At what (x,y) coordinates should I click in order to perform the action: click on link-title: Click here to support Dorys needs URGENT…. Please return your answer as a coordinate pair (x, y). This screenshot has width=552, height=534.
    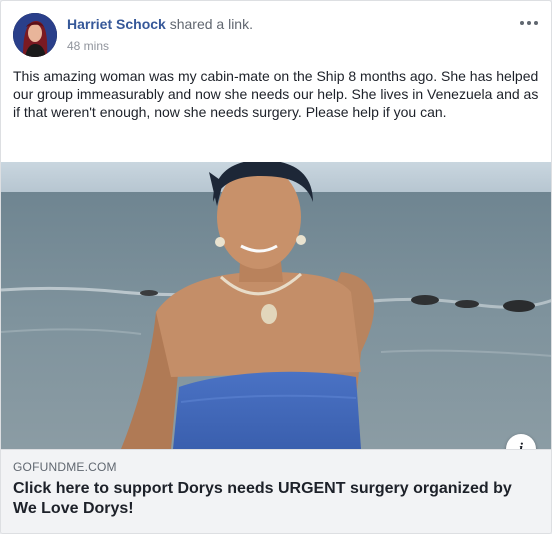
    Looking at the image, I should click on (273, 499).